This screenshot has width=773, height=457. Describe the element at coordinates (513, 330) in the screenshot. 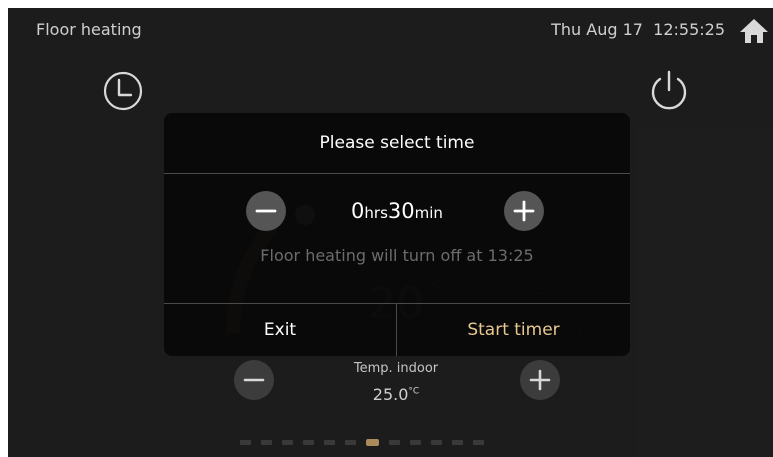

I see `start-timer-button: Start timer` at that location.